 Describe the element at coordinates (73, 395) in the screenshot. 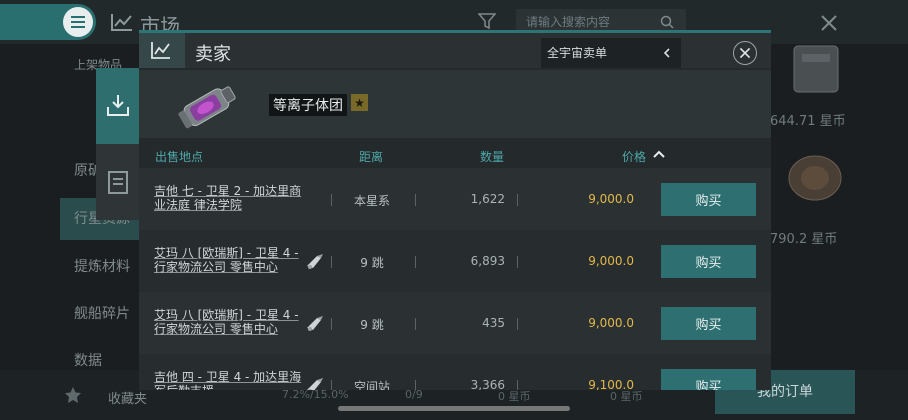

I see `star-icon` at that location.